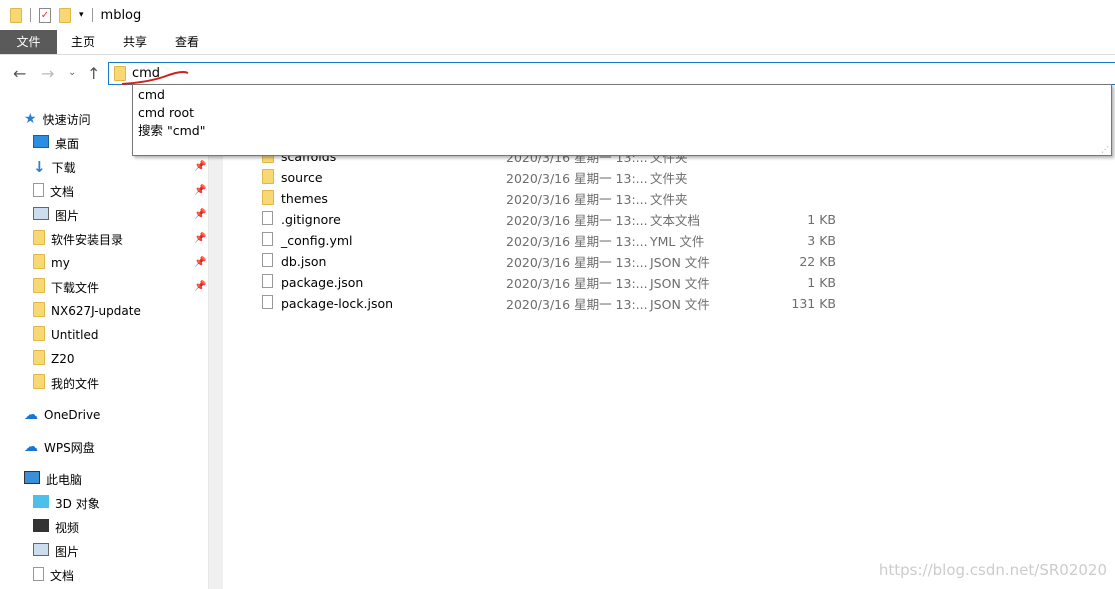  What do you see at coordinates (62, 191) in the screenshot?
I see `sidebar-item-label: 文档` at bounding box center [62, 191].